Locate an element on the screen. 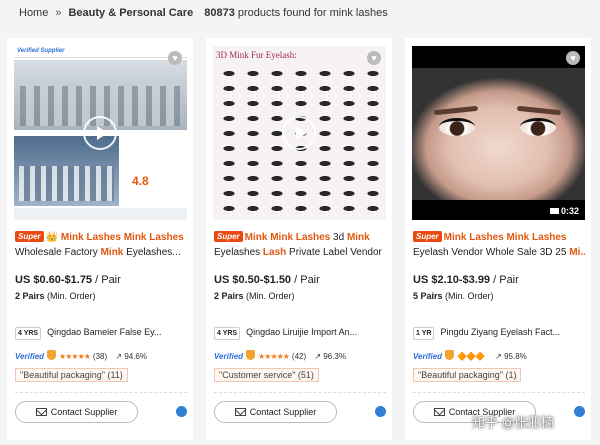  years-badge: 1 YR is located at coordinates (424, 333).